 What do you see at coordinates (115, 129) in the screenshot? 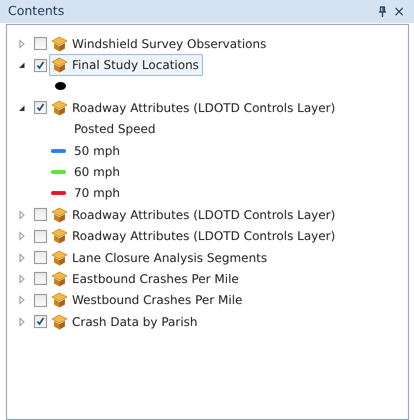
I see `legend-heading: Posted Speed` at bounding box center [115, 129].